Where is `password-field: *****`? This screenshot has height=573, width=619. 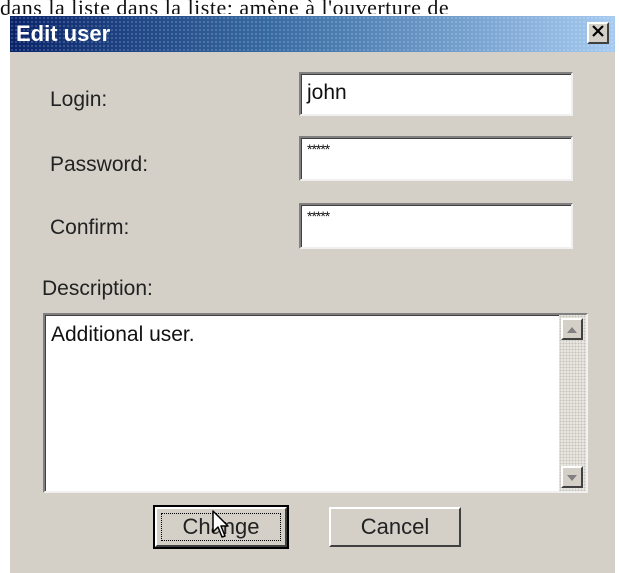 password-field: ***** is located at coordinates (436, 158).